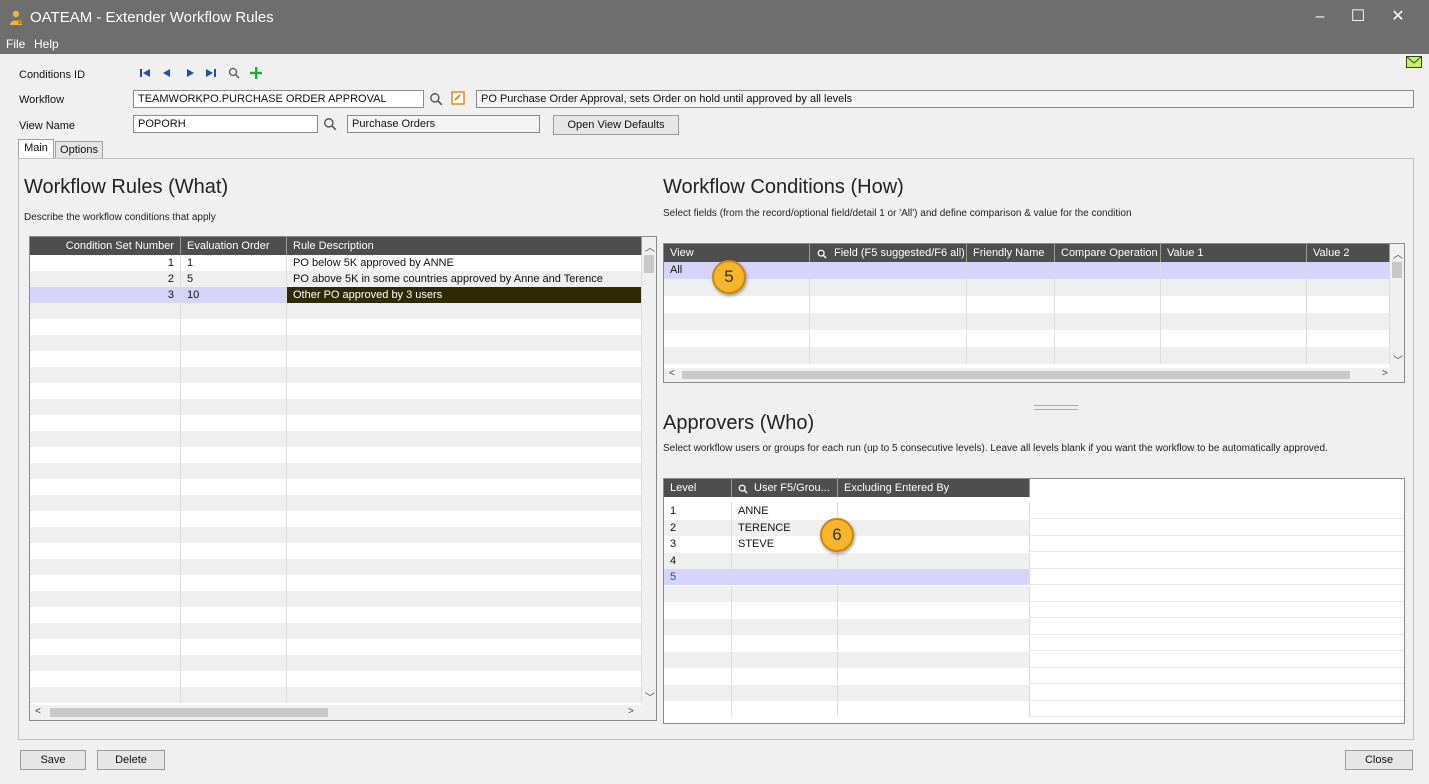  What do you see at coordinates (743, 489) in the screenshot?
I see `user-search-icon` at bounding box center [743, 489].